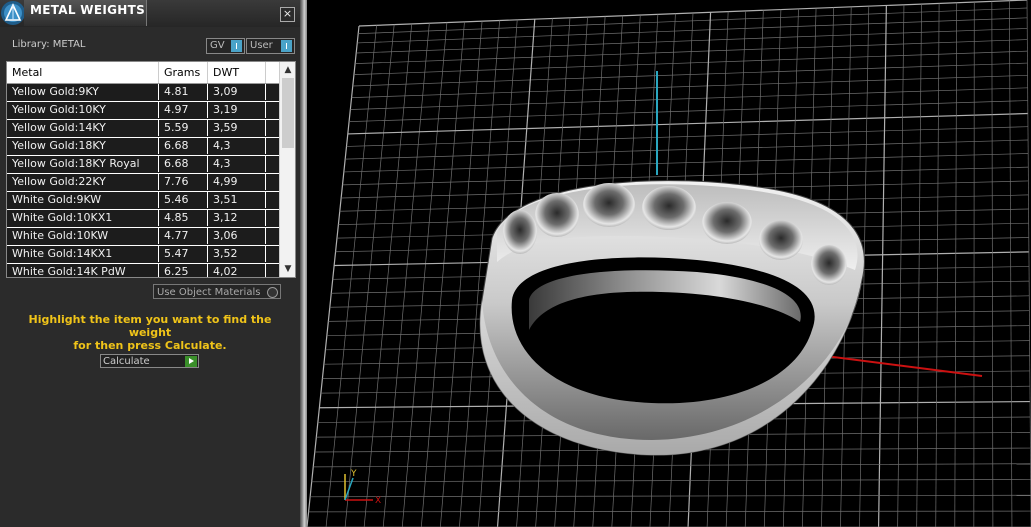 This screenshot has width=1031, height=527. I want to click on calculate-button: Calculate, so click(149, 361).